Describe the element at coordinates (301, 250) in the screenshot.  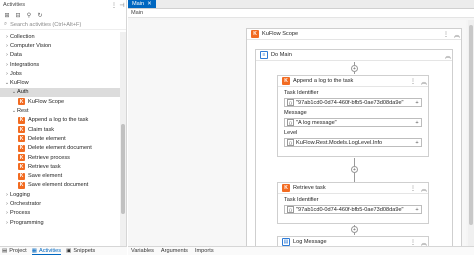
I see `designer-bottom-tabs: Variables Arguments Imports` at that location.